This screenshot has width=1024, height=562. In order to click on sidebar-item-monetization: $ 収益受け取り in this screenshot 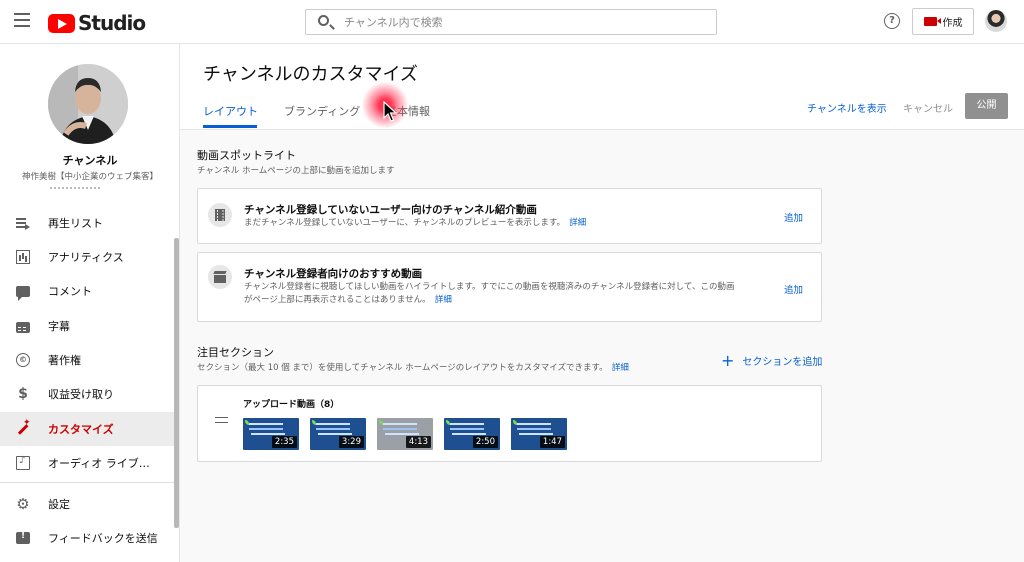, I will do `click(87, 394)`.